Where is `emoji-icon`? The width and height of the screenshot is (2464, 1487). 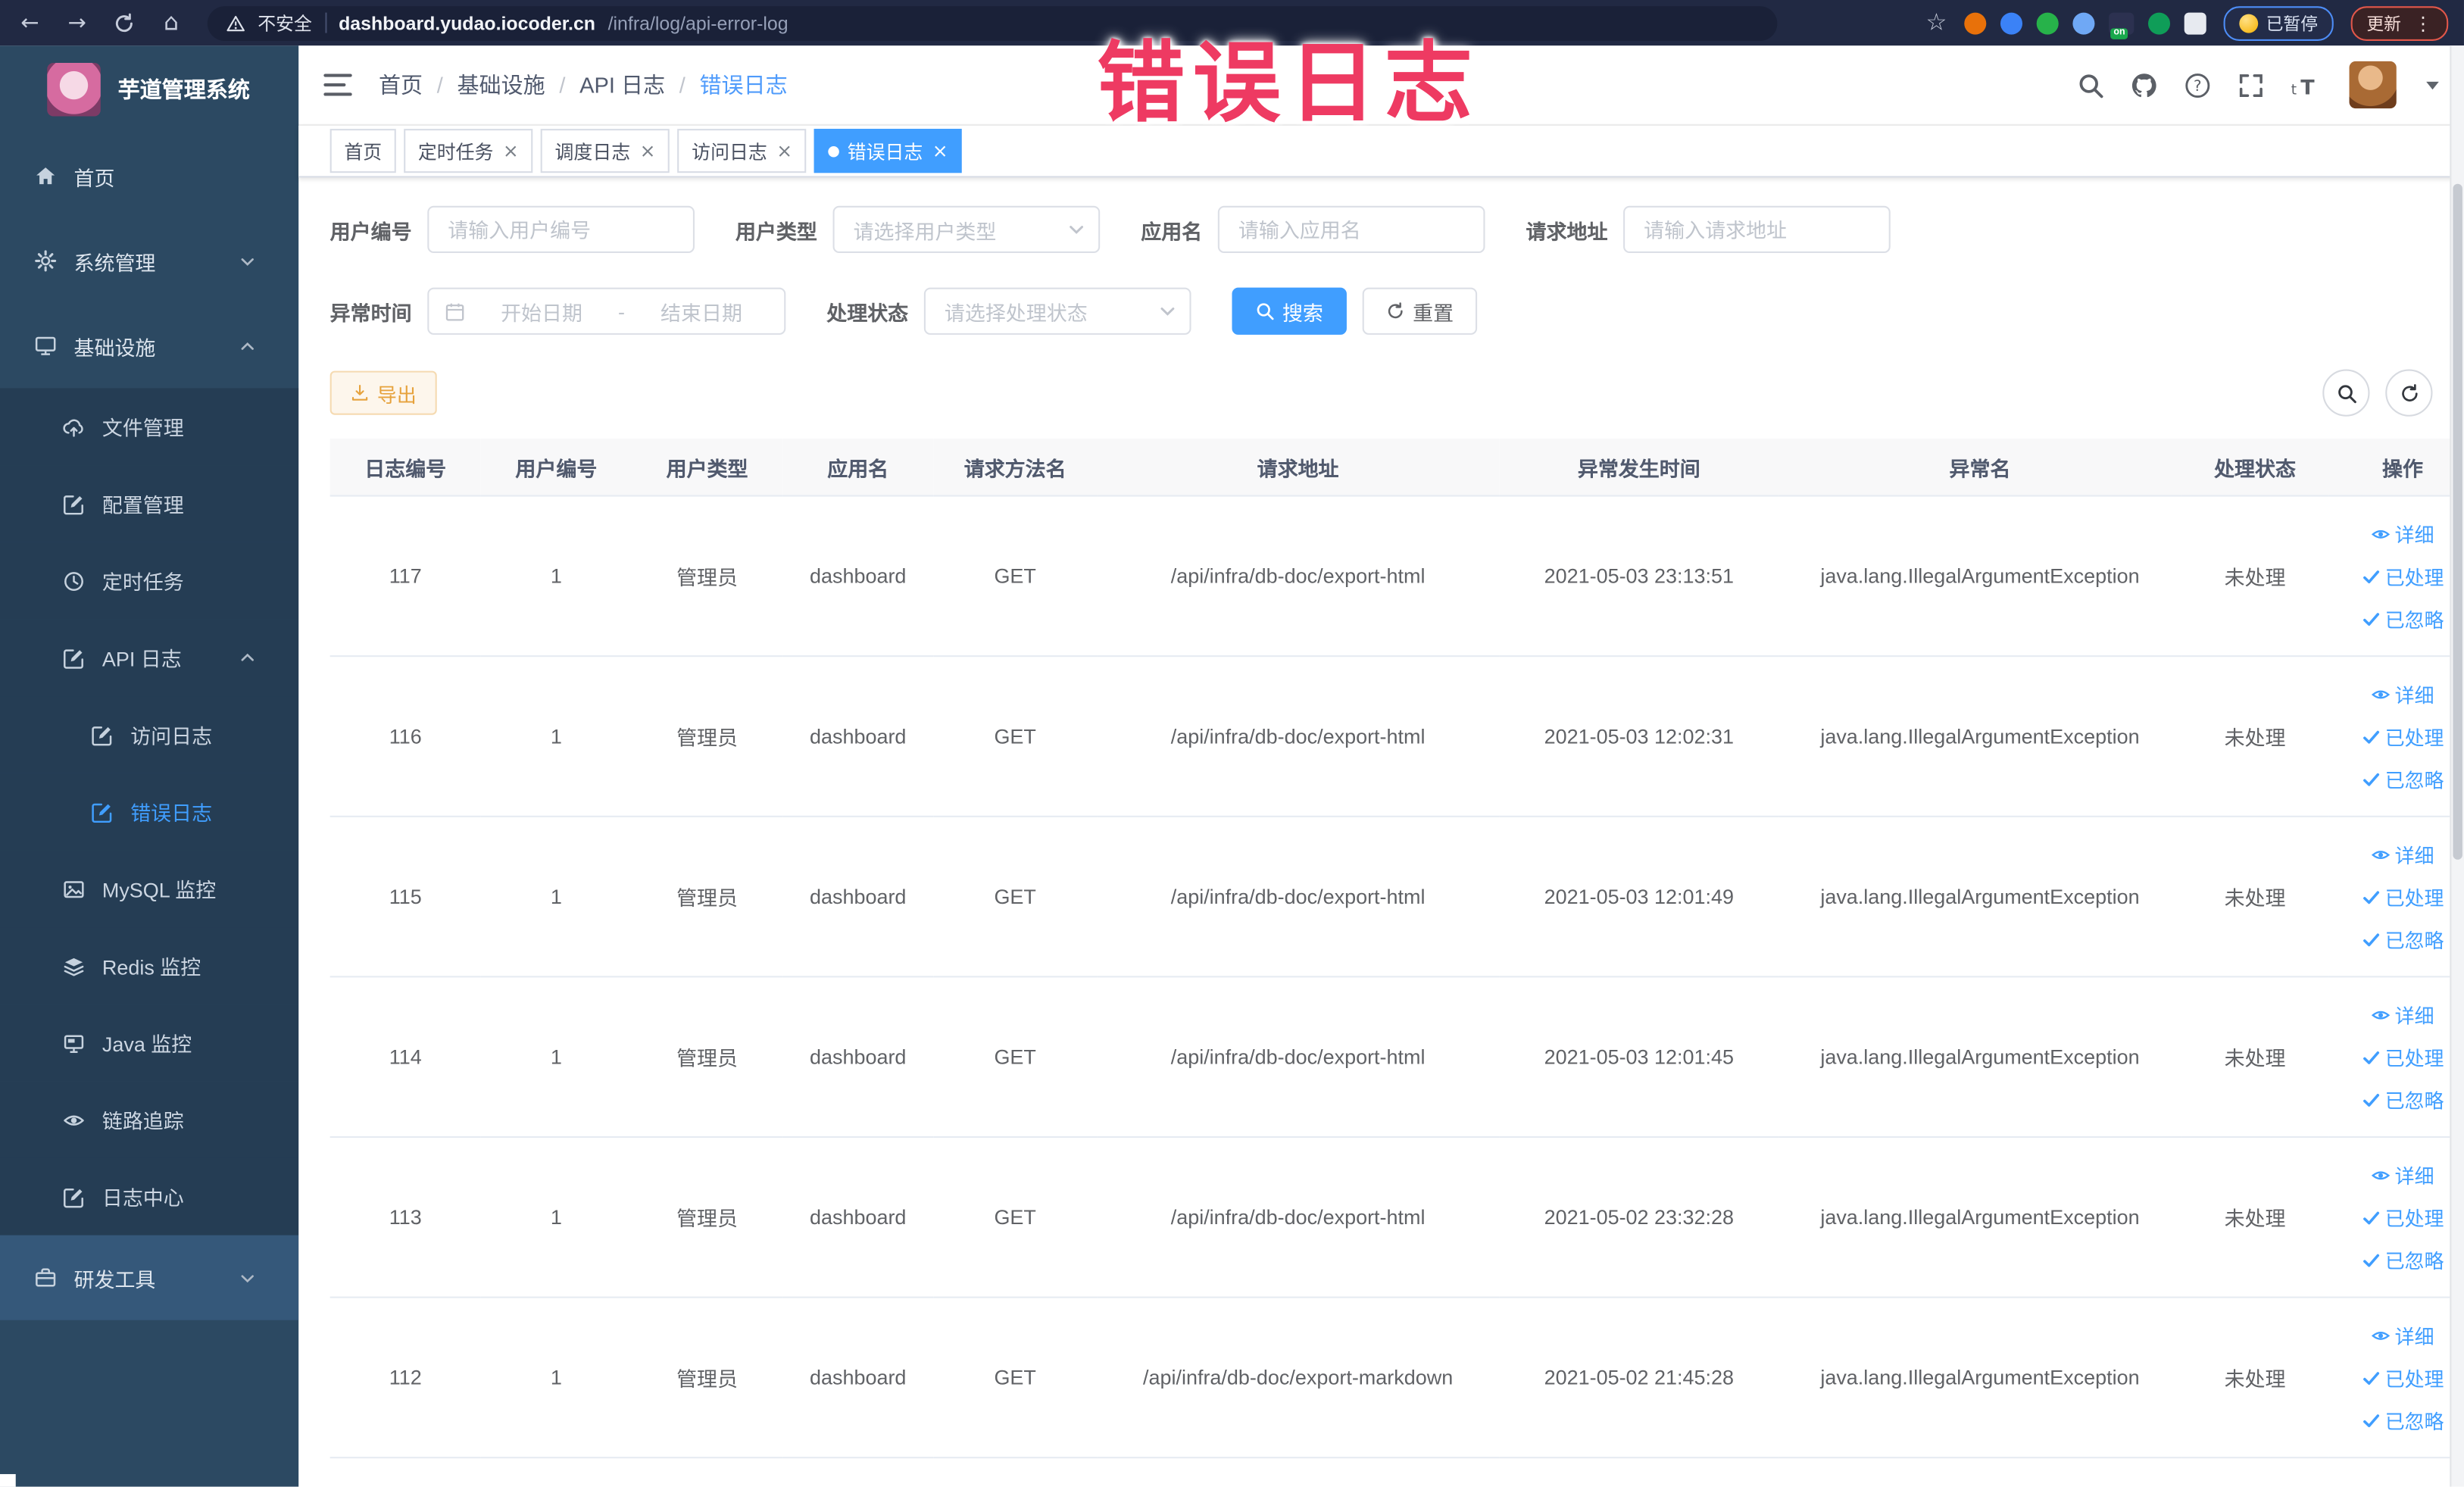 emoji-icon is located at coordinates (2249, 23).